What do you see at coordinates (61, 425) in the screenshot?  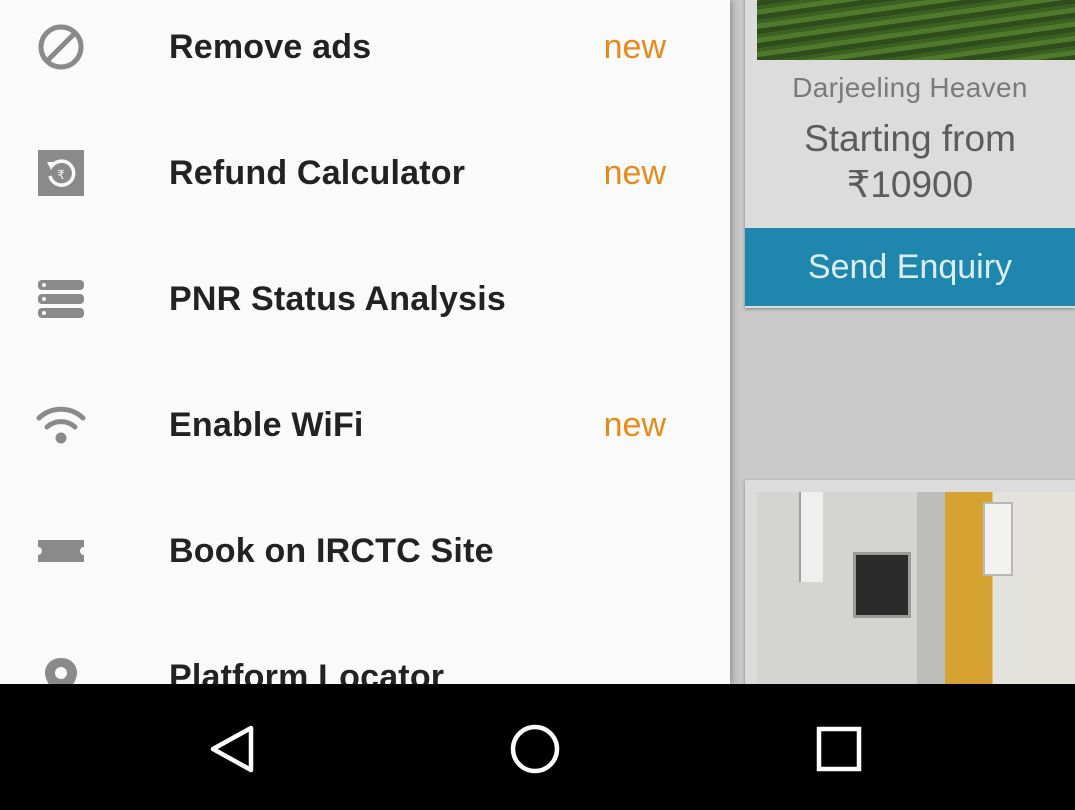 I see `wifi-icon` at bounding box center [61, 425].